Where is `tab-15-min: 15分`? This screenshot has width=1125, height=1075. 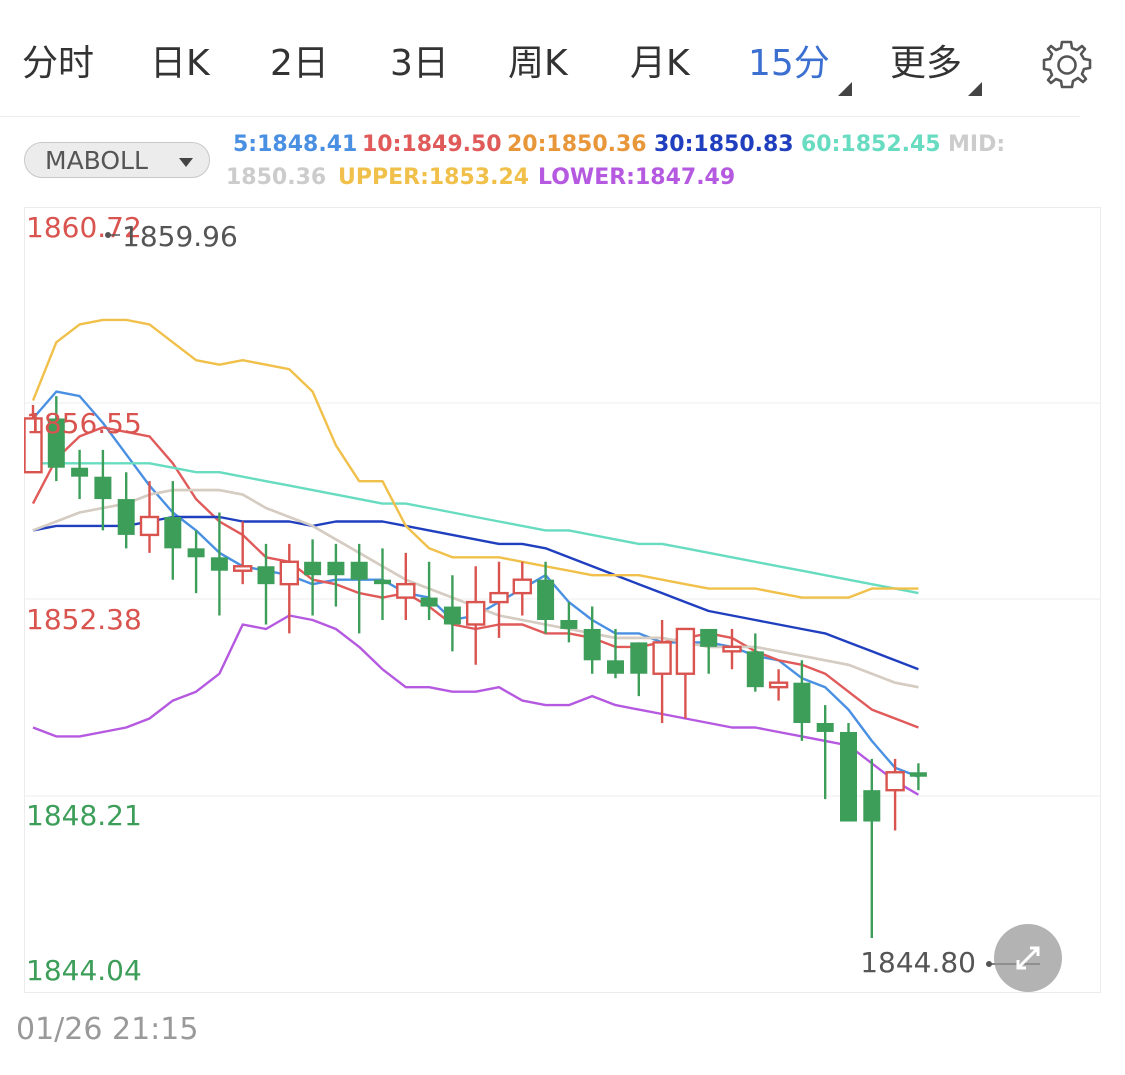 tab-15-min: 15分 is located at coordinates (789, 64).